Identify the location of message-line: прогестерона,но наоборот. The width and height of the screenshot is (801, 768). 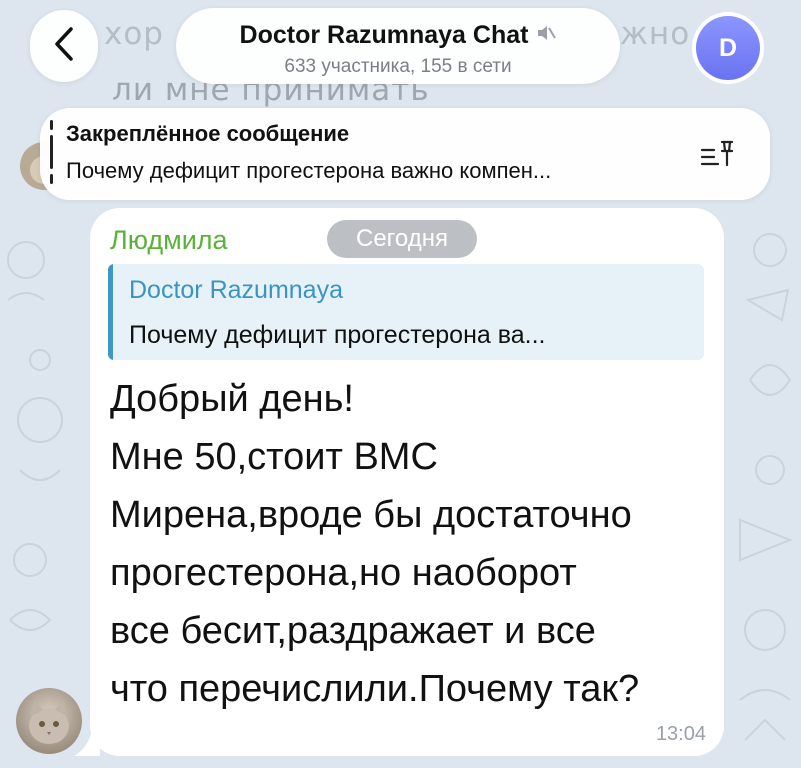
(343, 573).